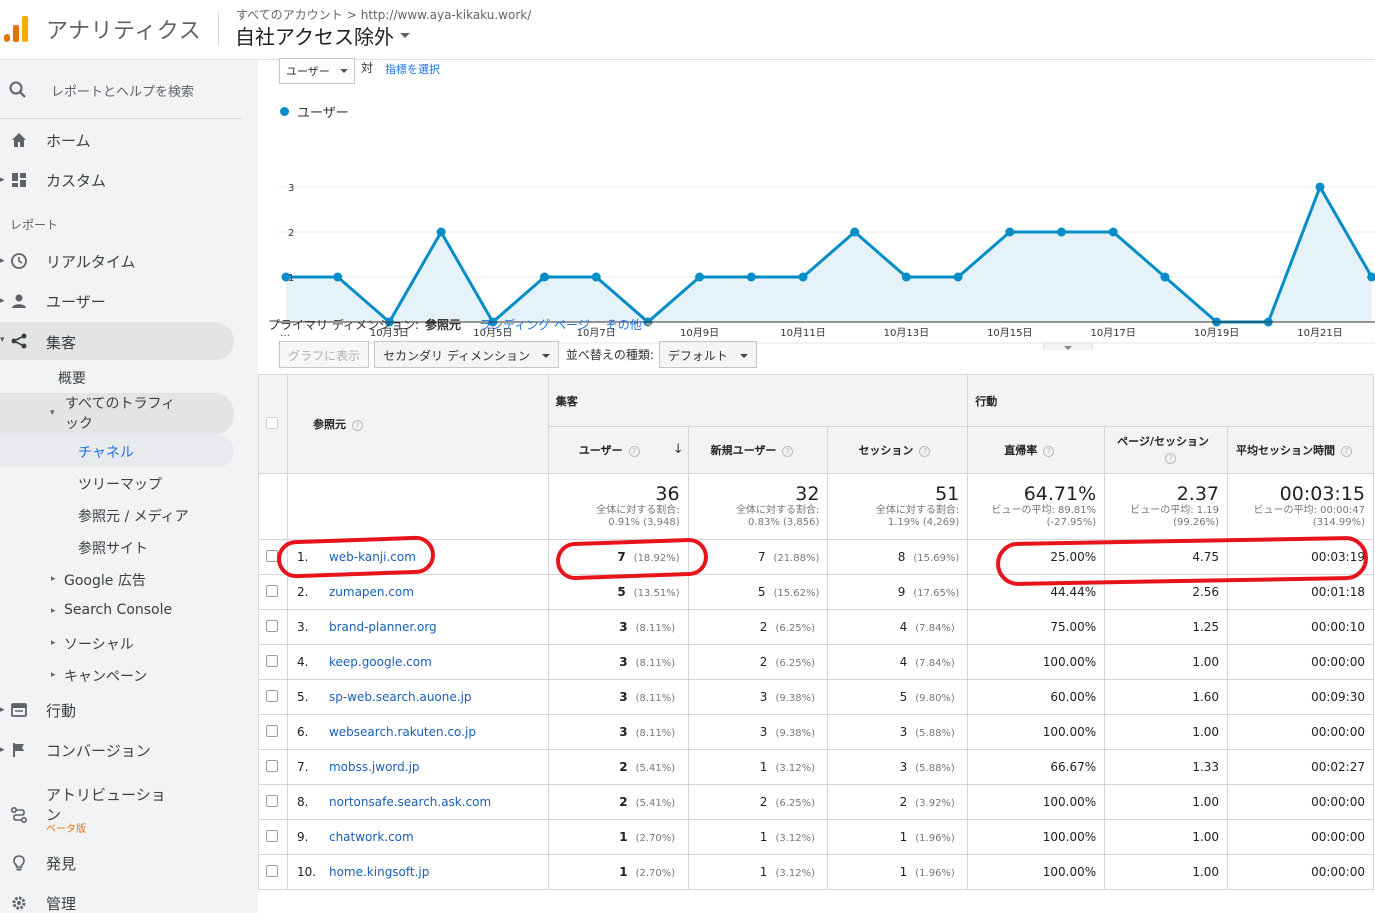 The width and height of the screenshot is (1375, 913). Describe the element at coordinates (379, 872) in the screenshot. I see `source-link: home.kingsoft.jp` at that location.